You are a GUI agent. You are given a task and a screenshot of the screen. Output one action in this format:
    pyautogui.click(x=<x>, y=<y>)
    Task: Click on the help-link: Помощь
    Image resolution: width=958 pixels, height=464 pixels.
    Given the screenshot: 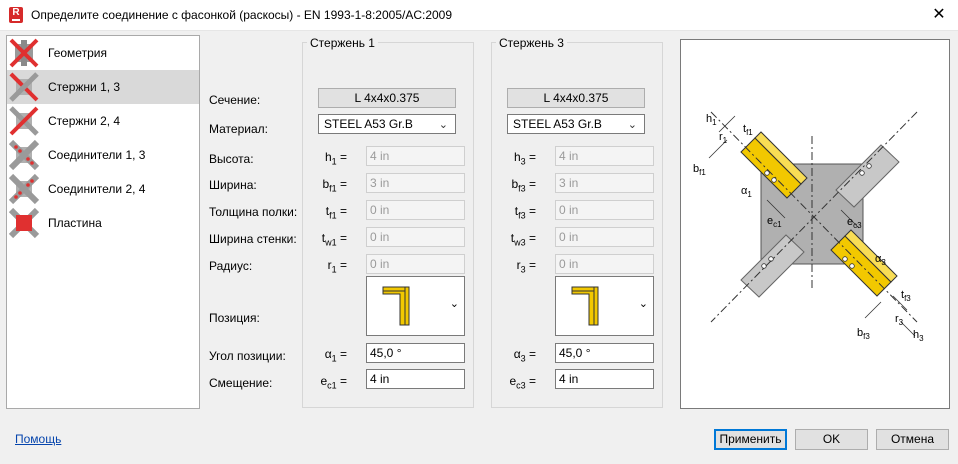 What is the action you would take?
    pyautogui.click(x=38, y=439)
    